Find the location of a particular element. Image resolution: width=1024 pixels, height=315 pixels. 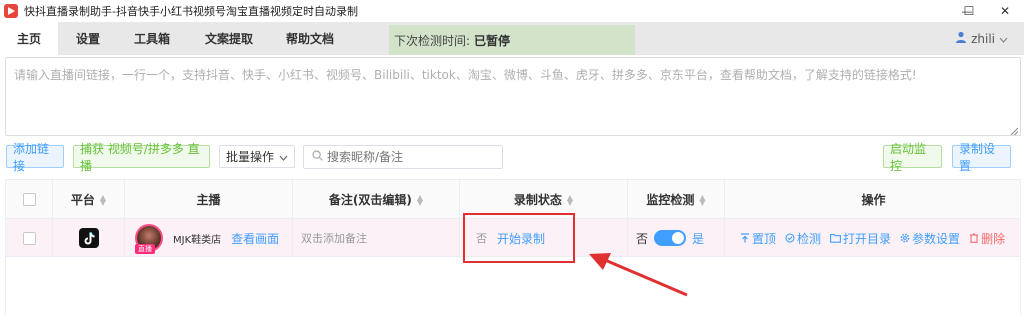

tab-home: 主页 is located at coordinates (29, 38).